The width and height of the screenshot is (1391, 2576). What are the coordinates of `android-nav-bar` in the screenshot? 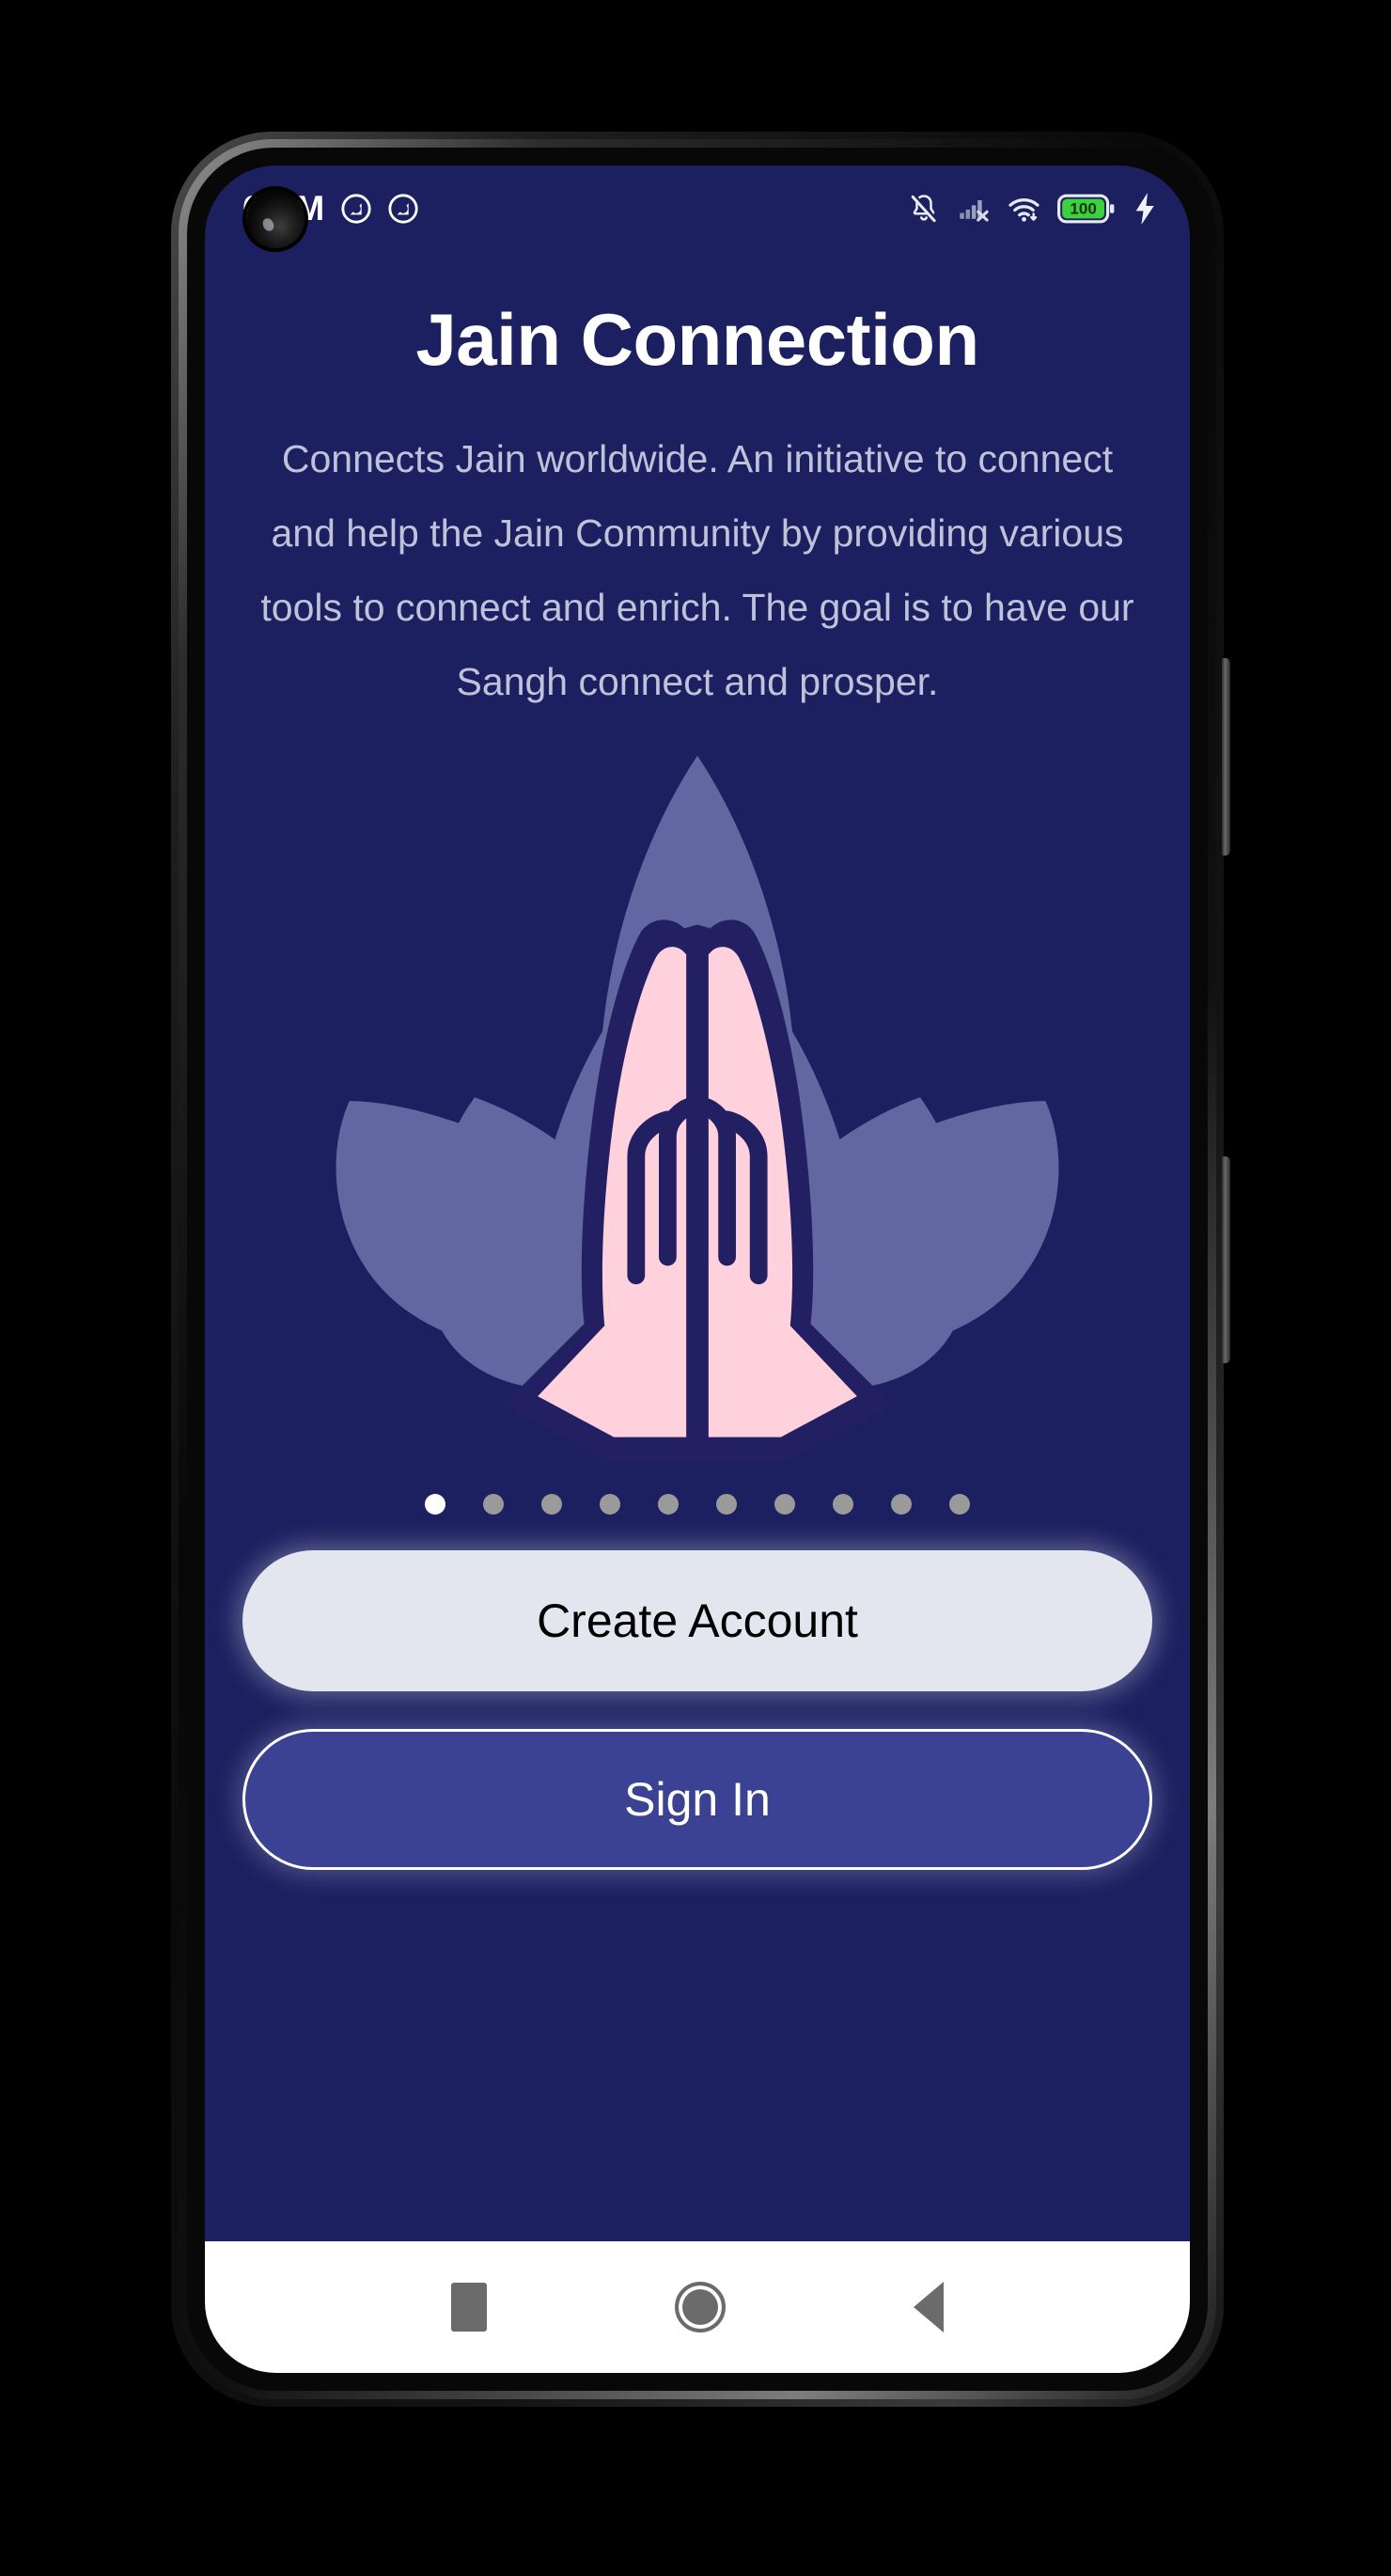 It's located at (697, 2307).